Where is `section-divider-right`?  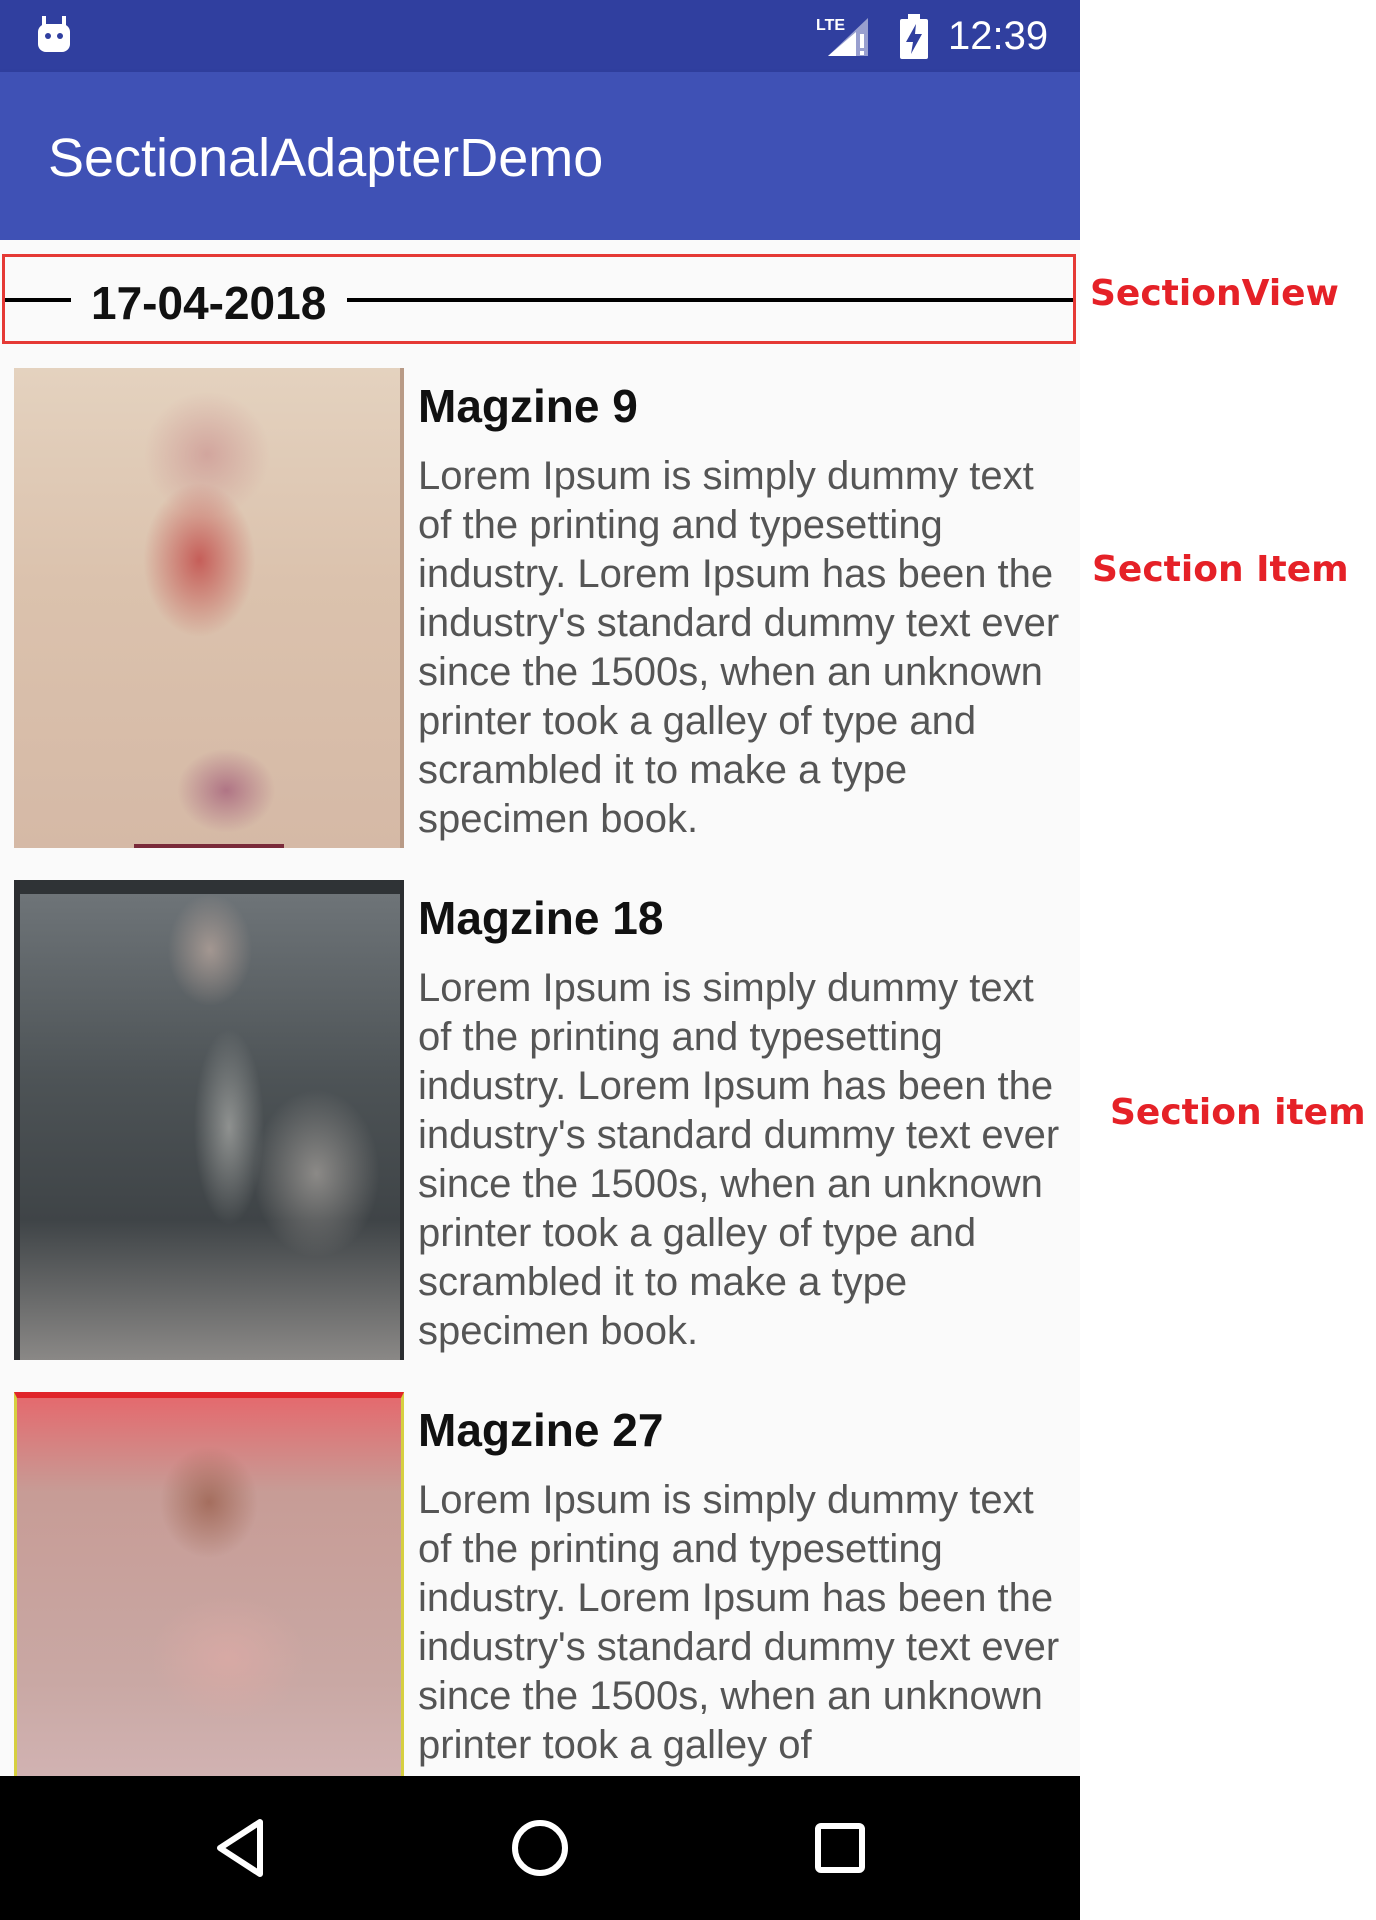 section-divider-right is located at coordinates (710, 300).